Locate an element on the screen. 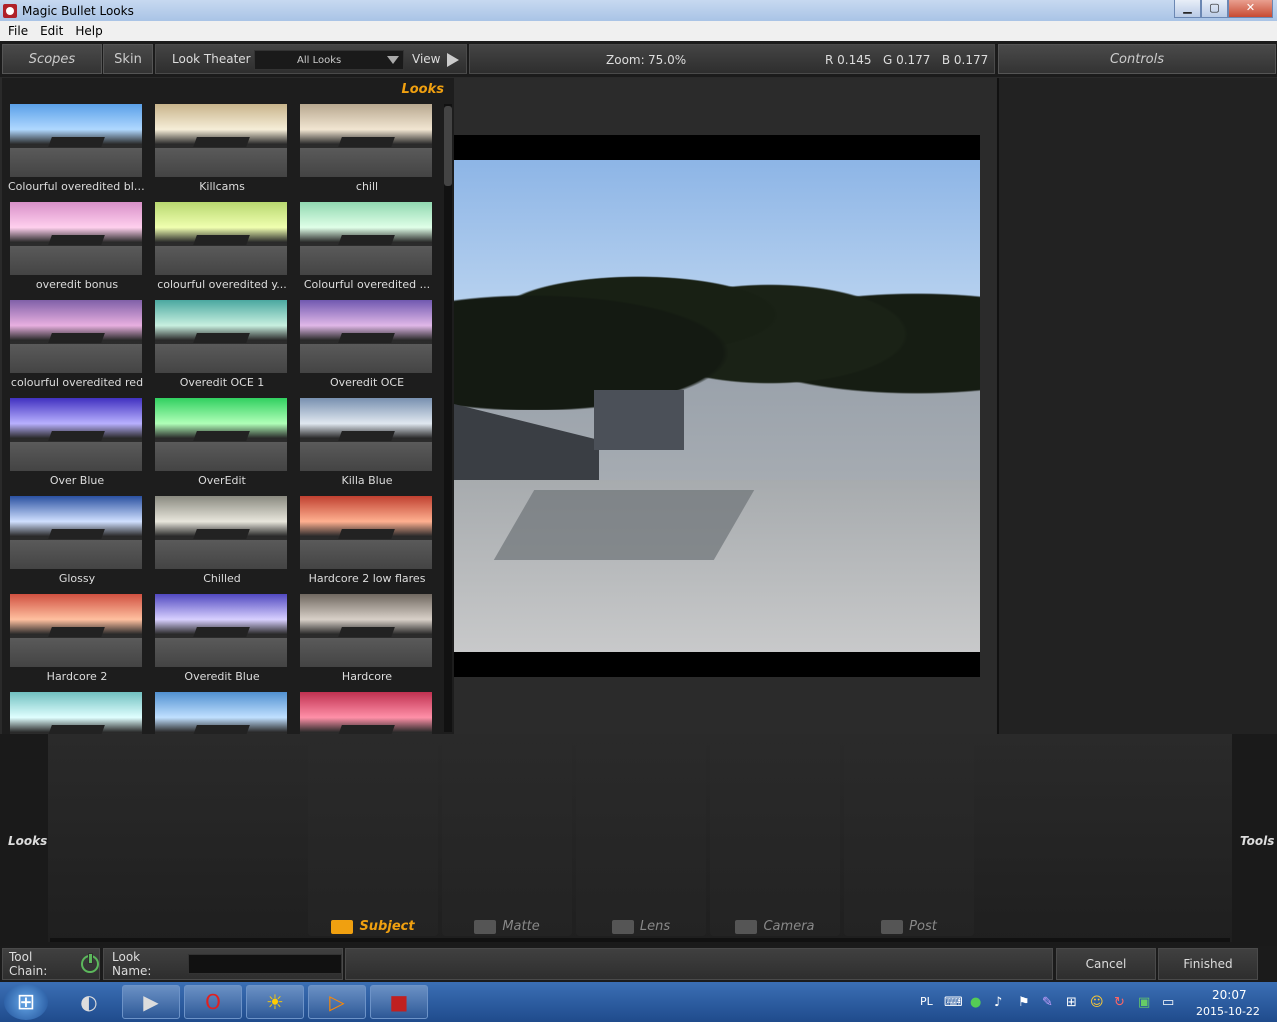 Image resolution: width=1277 pixels, height=1022 pixels. play-icon is located at coordinates (453, 60).